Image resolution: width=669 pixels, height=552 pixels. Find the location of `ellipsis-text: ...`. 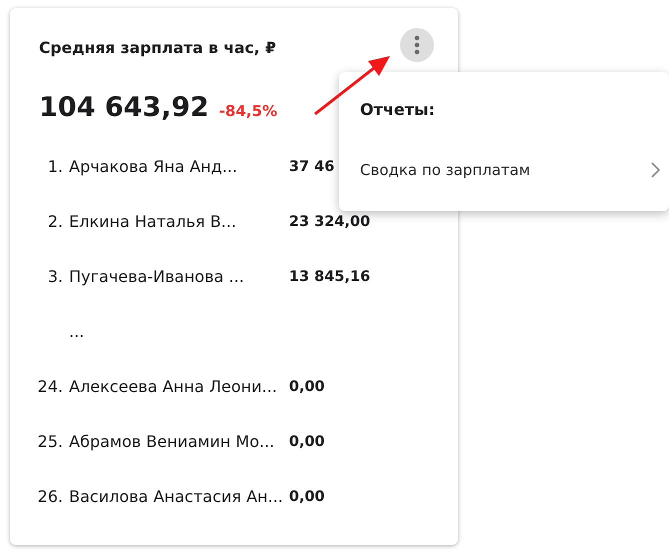

ellipsis-text: ... is located at coordinates (77, 331).